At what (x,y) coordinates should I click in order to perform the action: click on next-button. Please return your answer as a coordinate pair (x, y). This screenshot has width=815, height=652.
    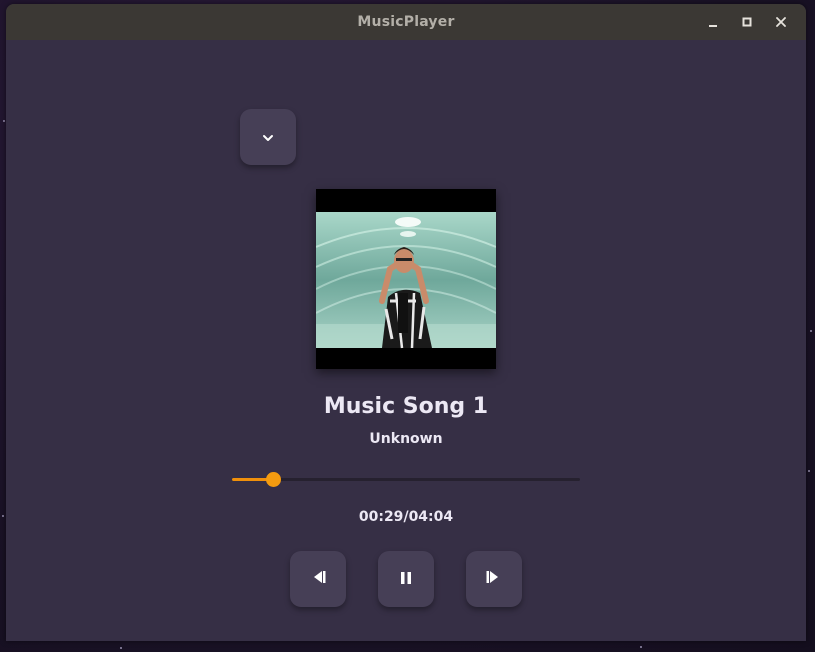
    Looking at the image, I should click on (494, 579).